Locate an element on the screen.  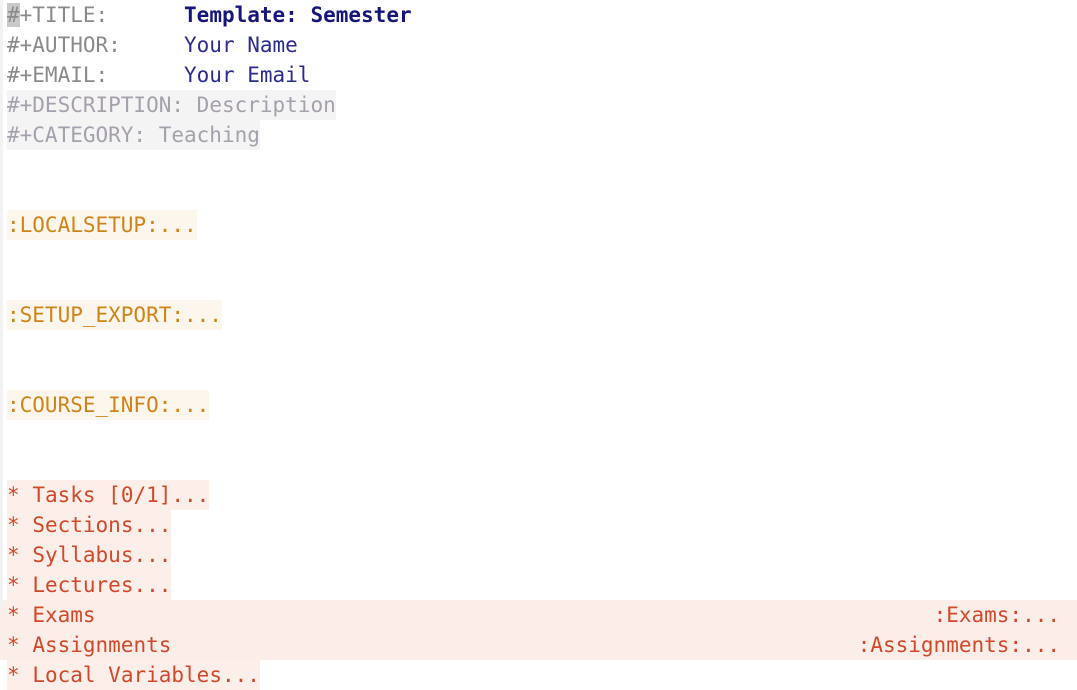
keyword-description-text: #+DESCRIPTION: Description is located at coordinates (171, 105).